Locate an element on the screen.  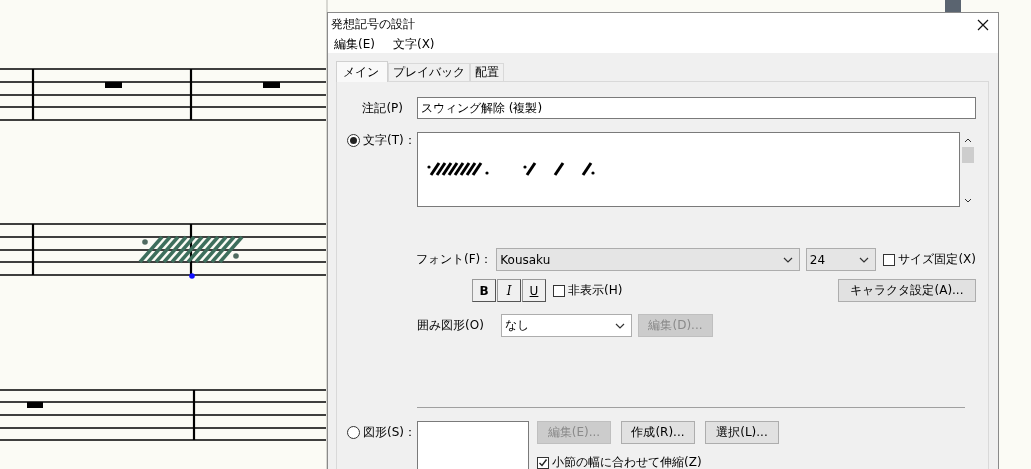
style-button: I is located at coordinates (509, 290).